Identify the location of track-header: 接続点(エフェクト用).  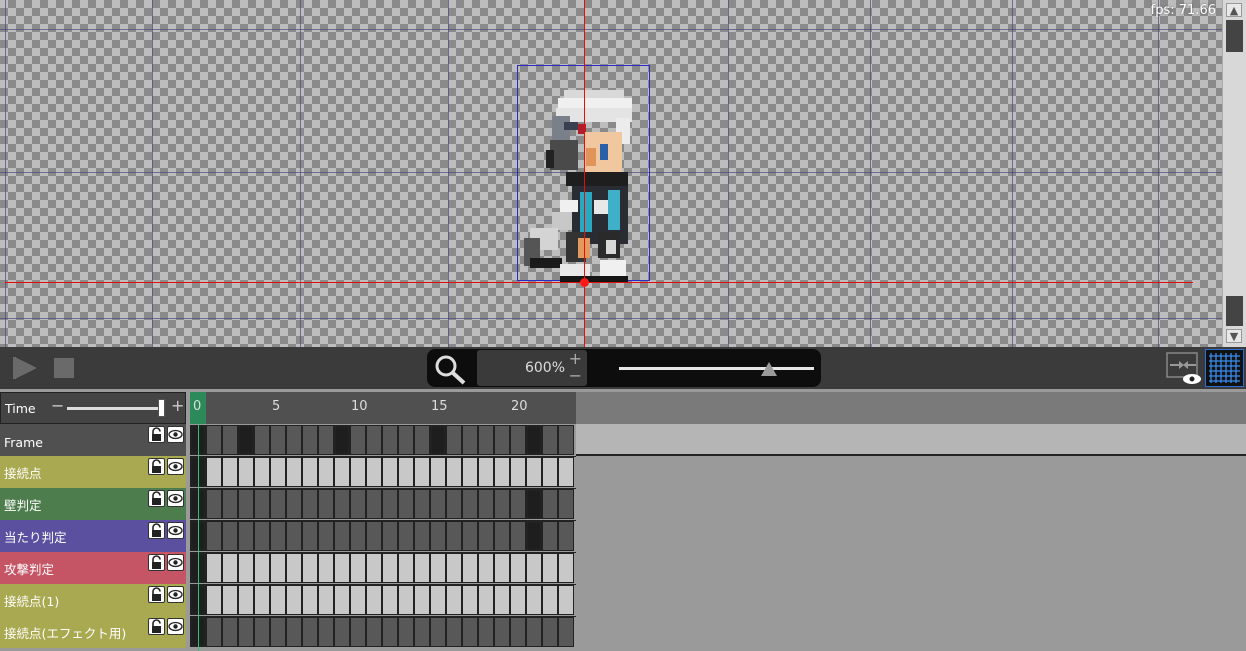
(93, 632).